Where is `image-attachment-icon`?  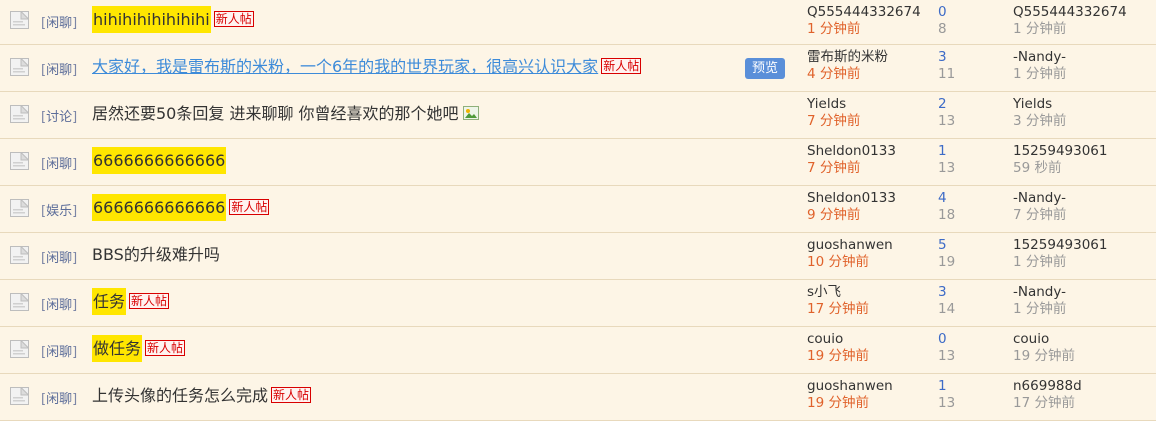 image-attachment-icon is located at coordinates (470, 112).